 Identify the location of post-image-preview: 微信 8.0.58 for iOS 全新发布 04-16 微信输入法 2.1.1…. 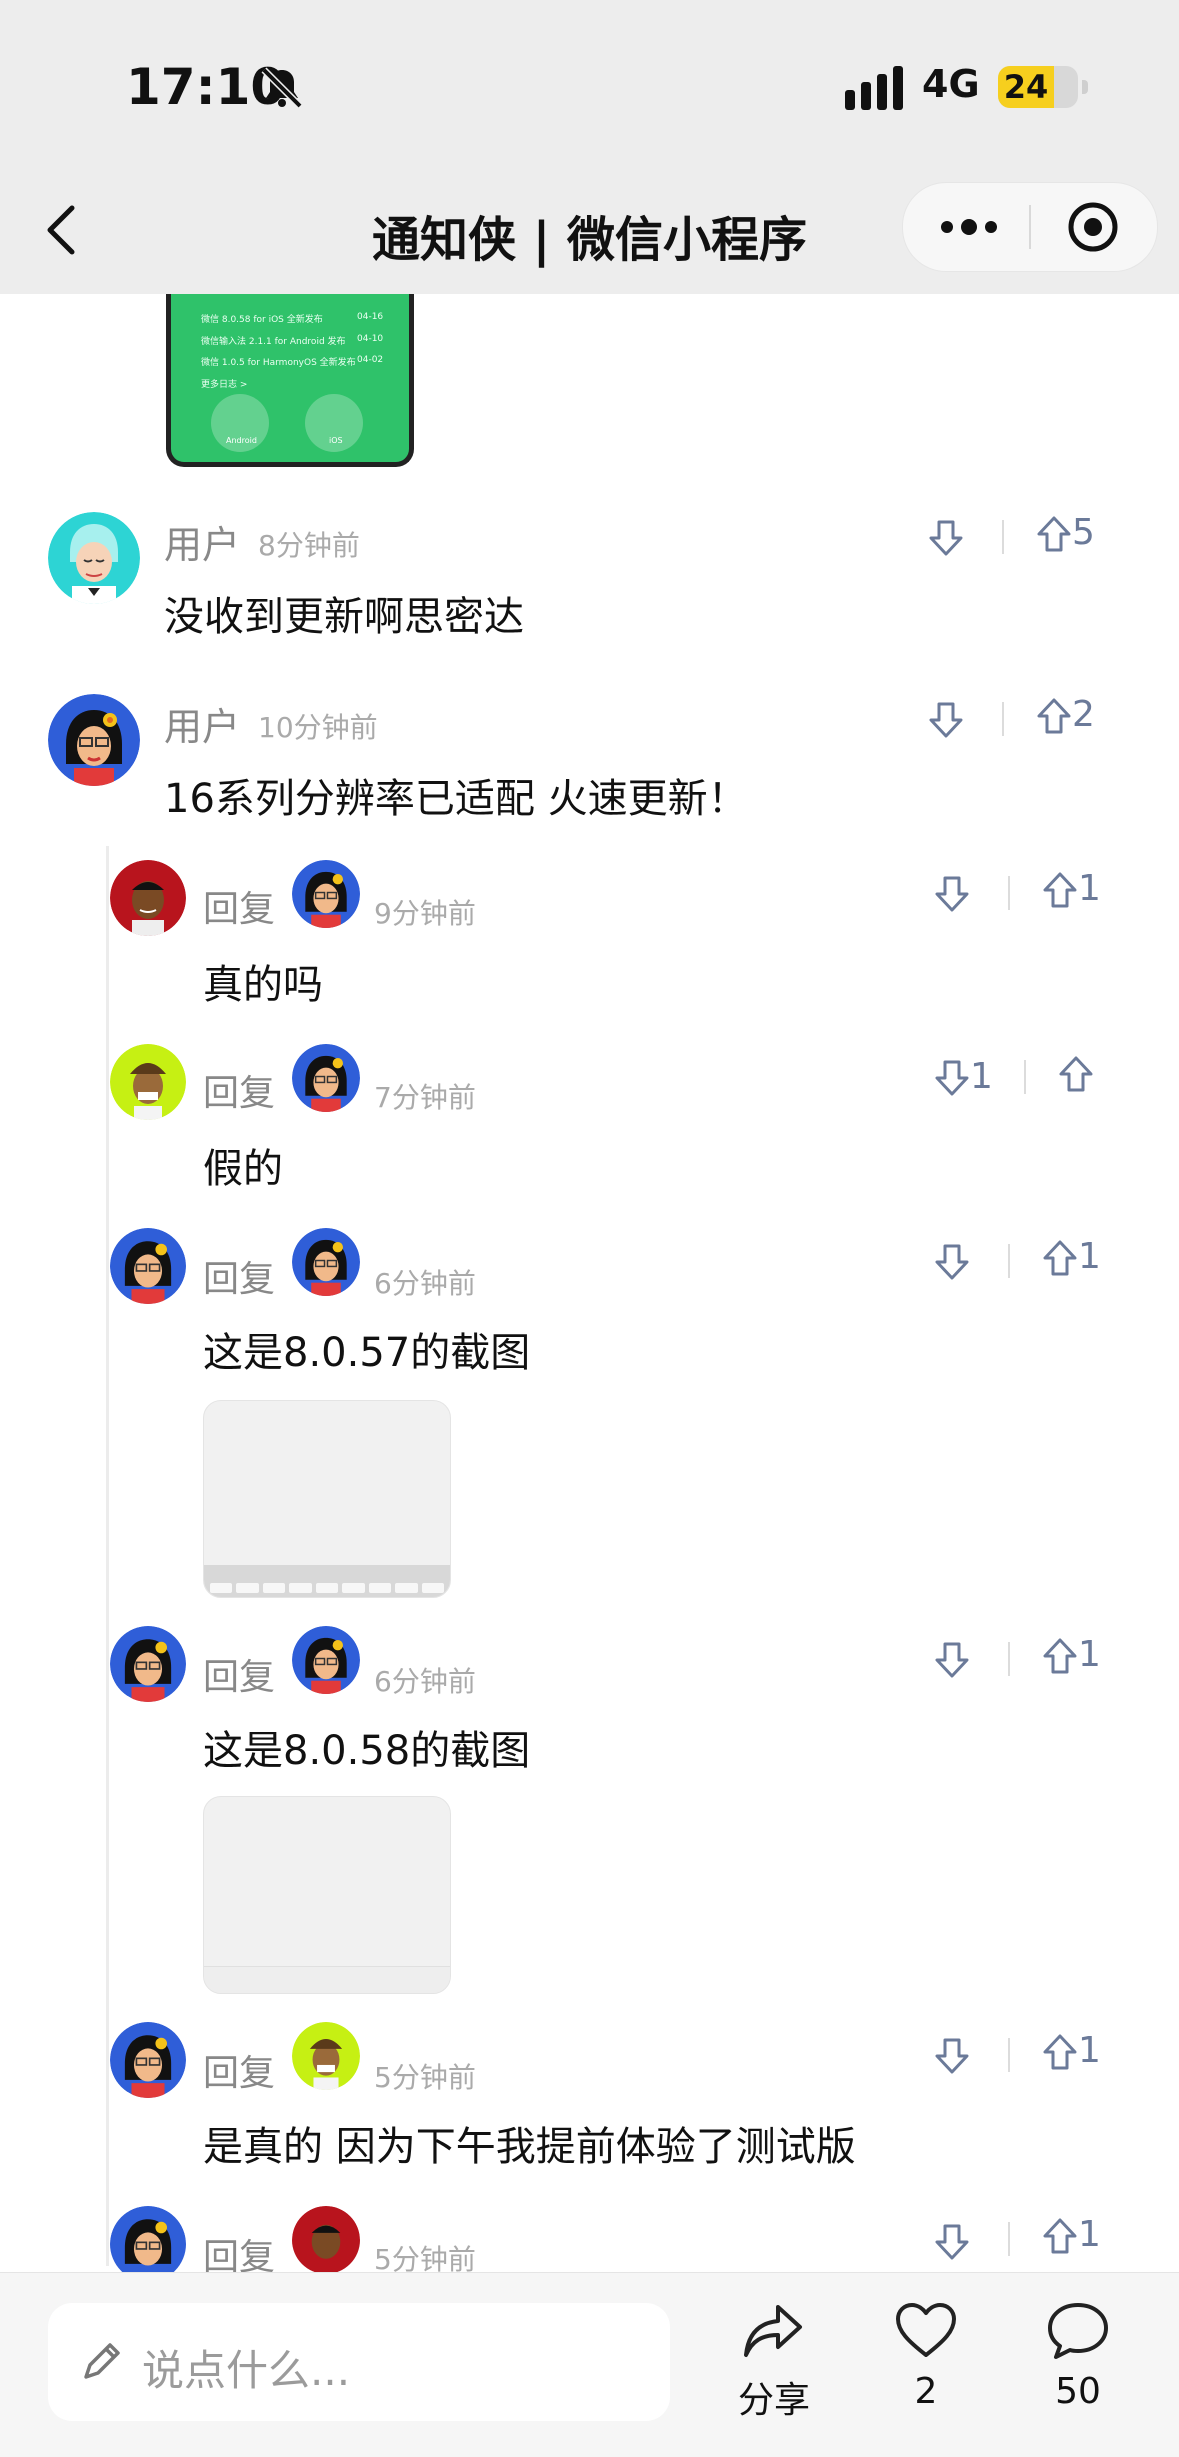
(290, 380).